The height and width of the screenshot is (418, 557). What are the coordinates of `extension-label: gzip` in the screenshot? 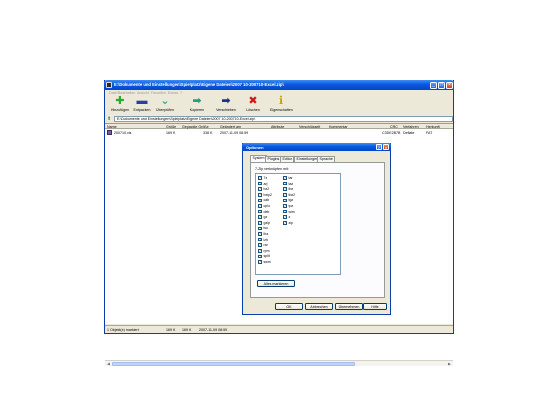 It's located at (266, 222).